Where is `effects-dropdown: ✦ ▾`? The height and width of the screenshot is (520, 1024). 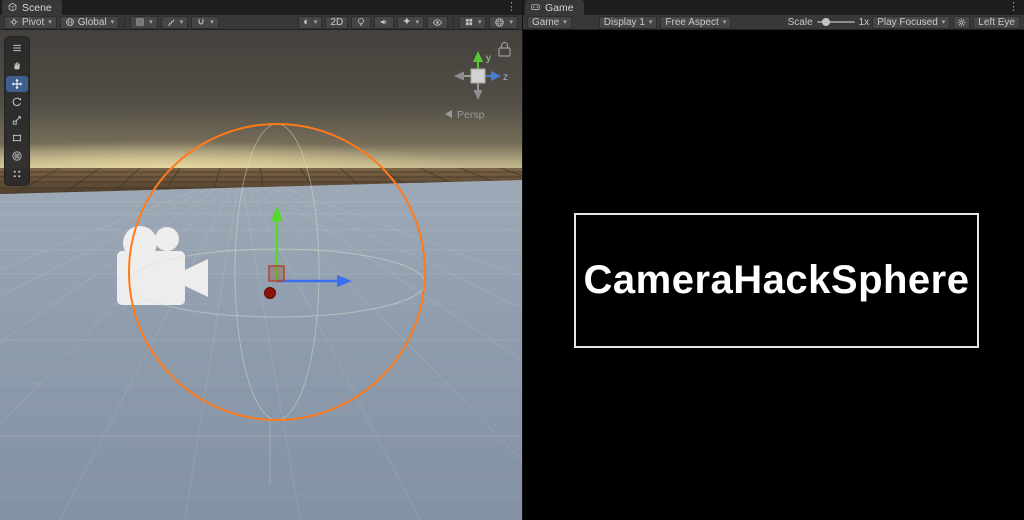
effects-dropdown: ✦ ▾ is located at coordinates (410, 22).